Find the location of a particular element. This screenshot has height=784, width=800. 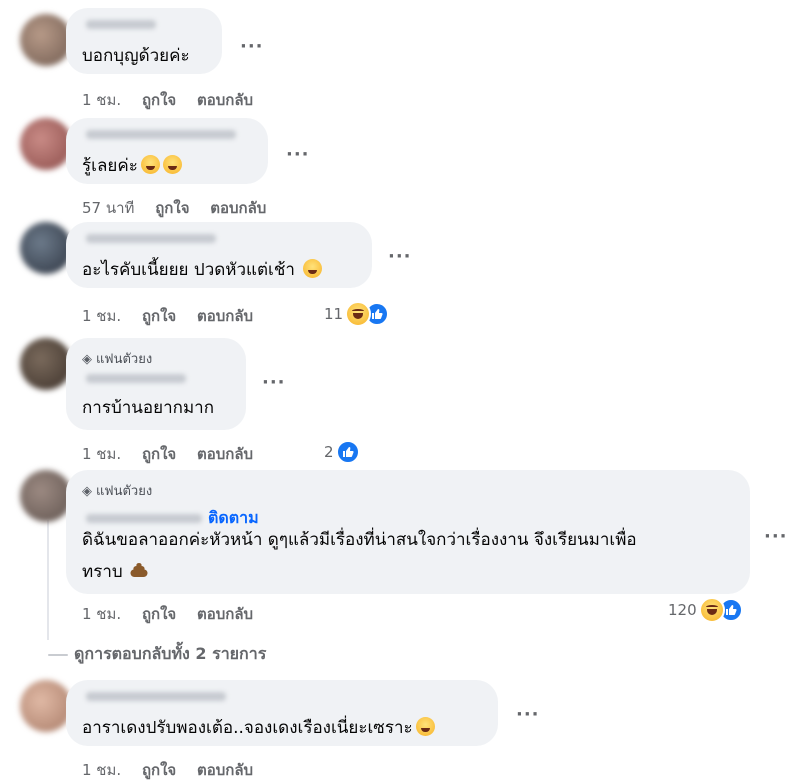

emoji-icon is located at coordinates (150, 164).